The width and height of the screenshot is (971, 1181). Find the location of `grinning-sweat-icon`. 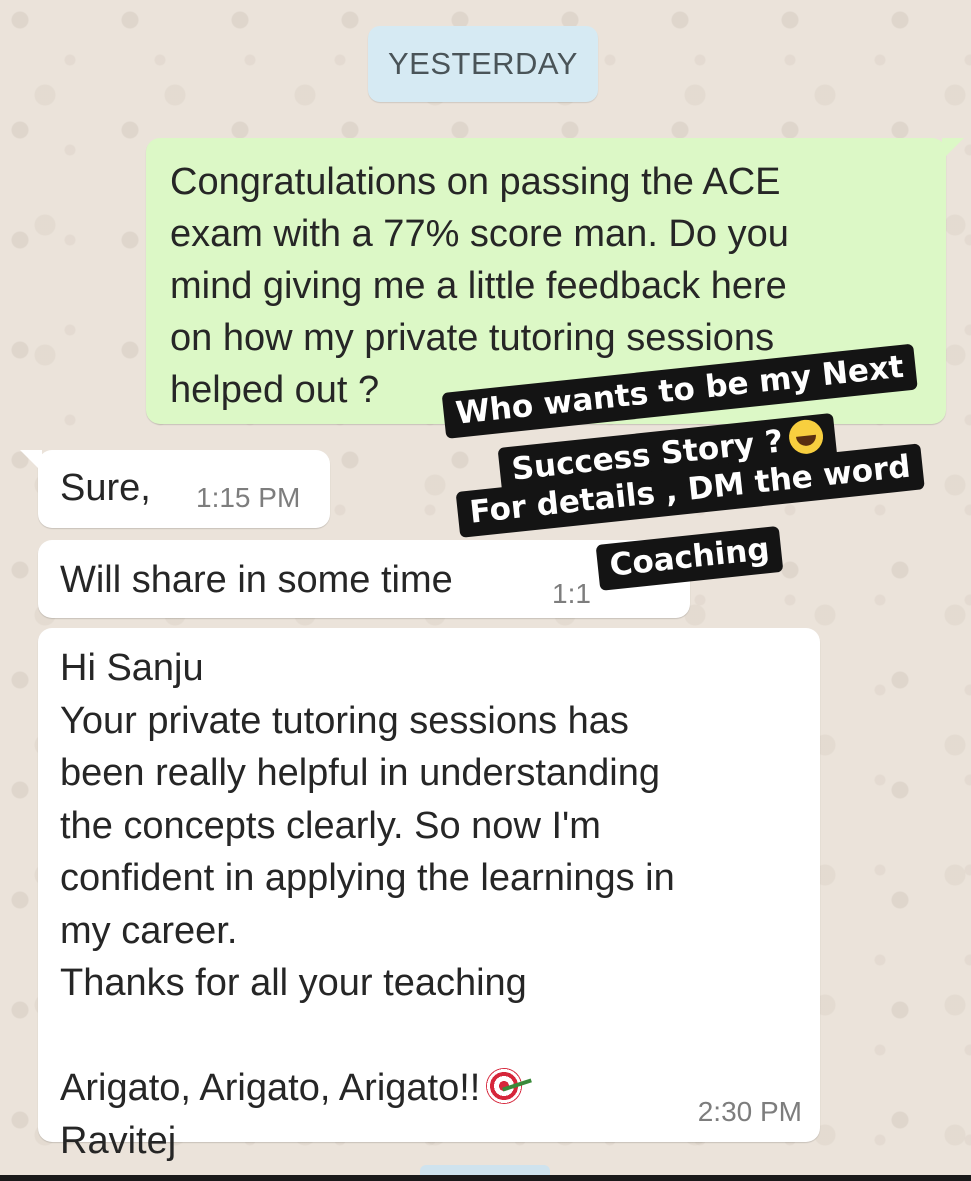

grinning-sweat-icon is located at coordinates (805, 437).